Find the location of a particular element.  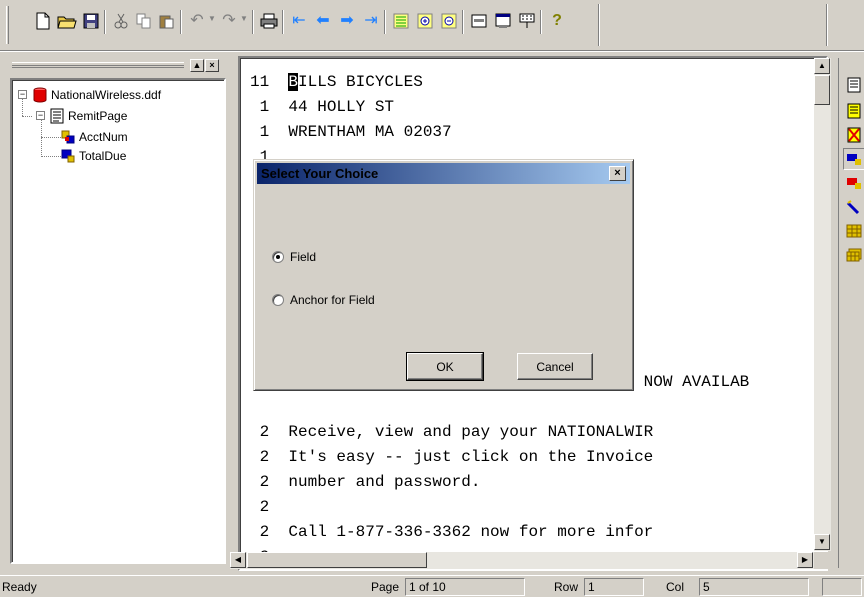

tree-item-remitpage: RemitPage is located at coordinates (88, 115).